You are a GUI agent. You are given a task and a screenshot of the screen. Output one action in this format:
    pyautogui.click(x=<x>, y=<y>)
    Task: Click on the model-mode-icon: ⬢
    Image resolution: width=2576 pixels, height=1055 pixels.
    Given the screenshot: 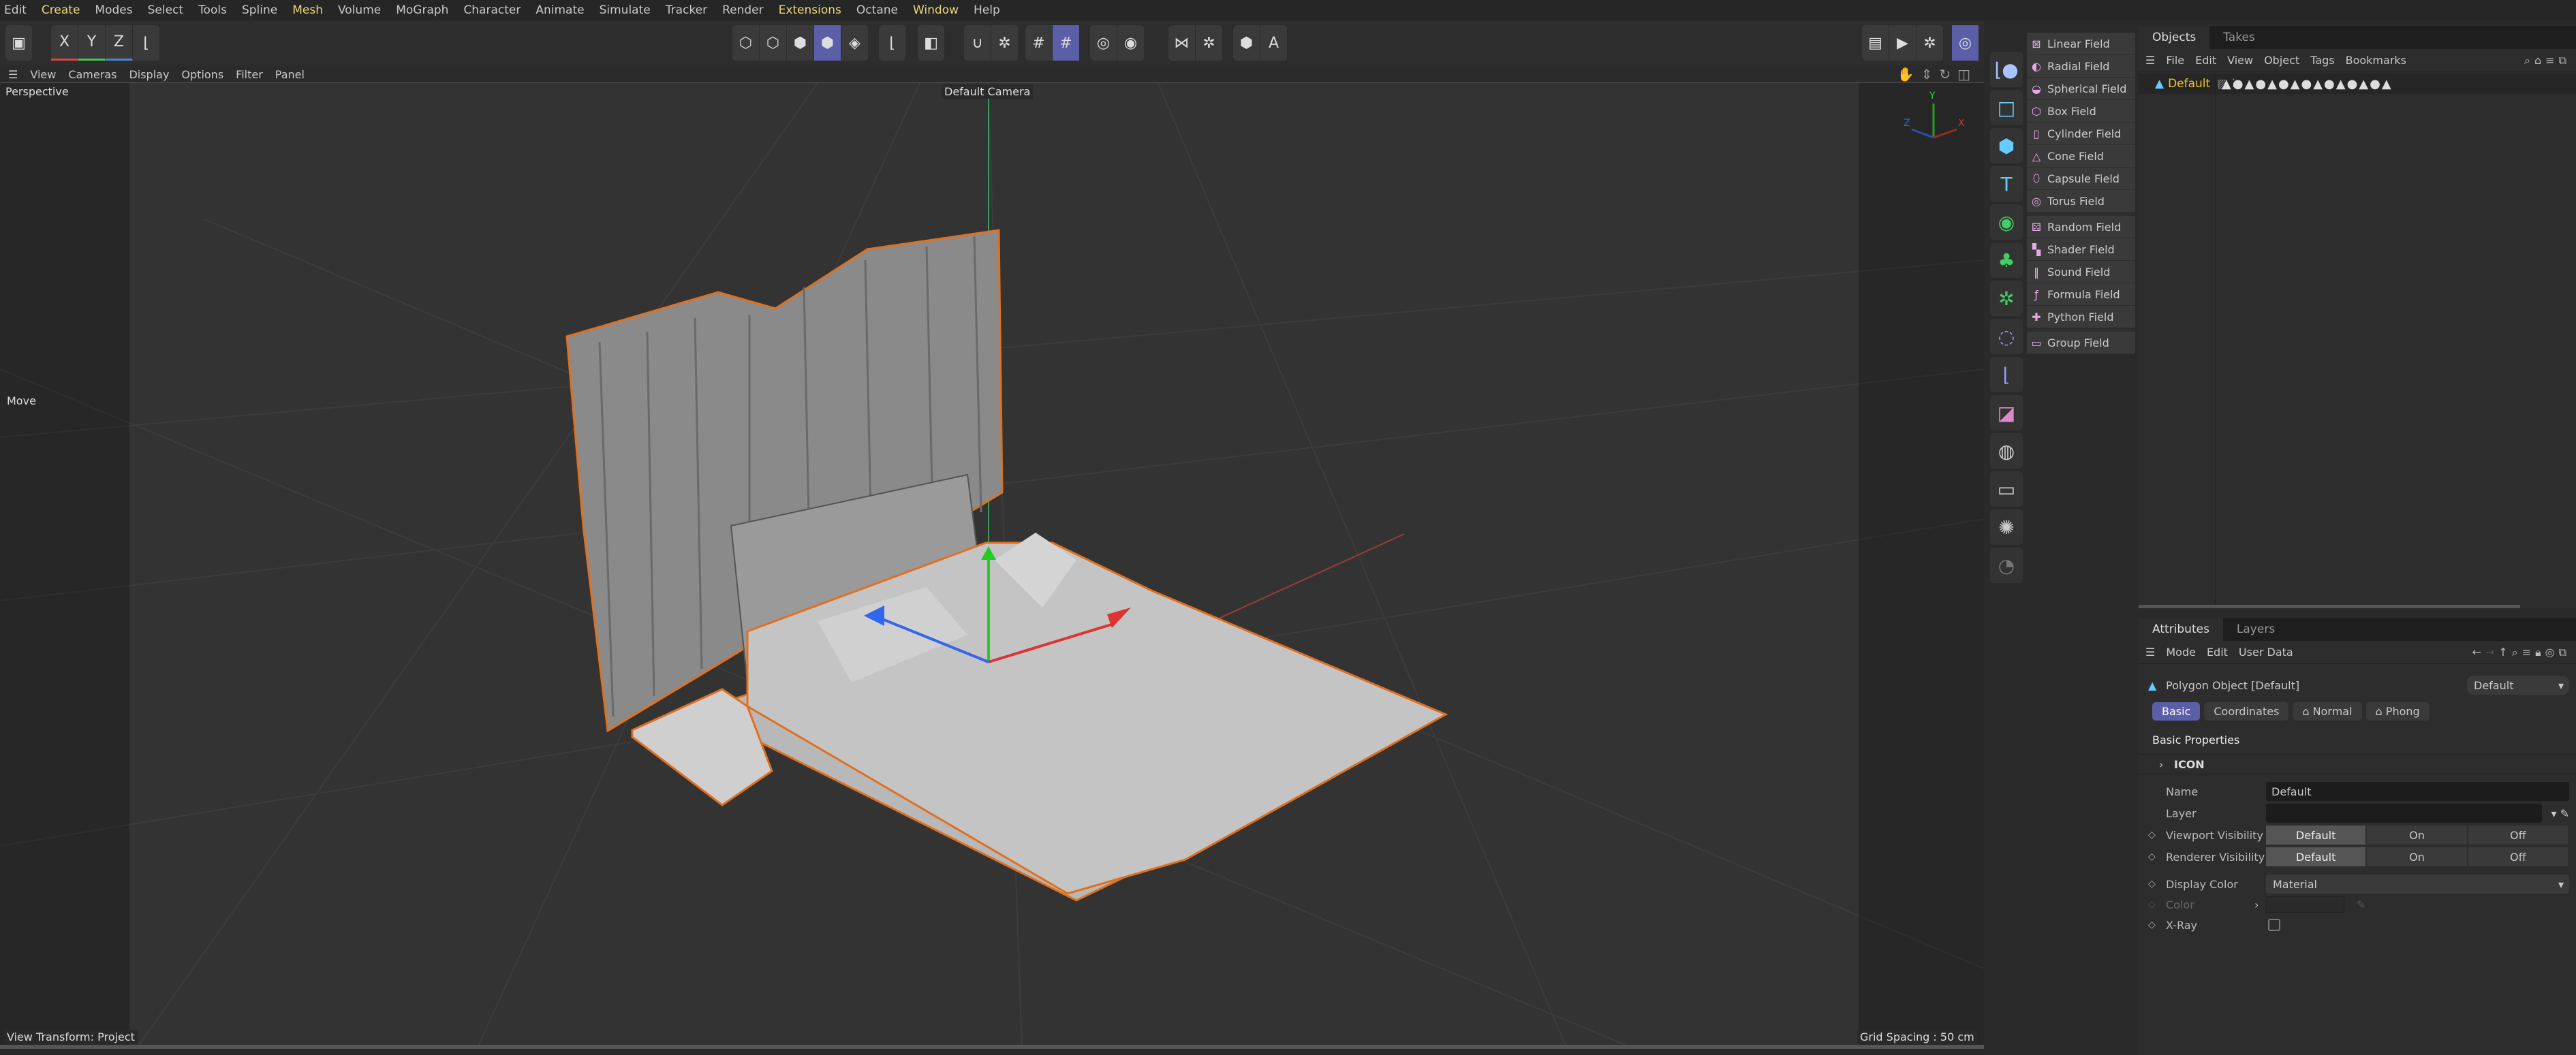 What is the action you would take?
    pyautogui.click(x=828, y=43)
    